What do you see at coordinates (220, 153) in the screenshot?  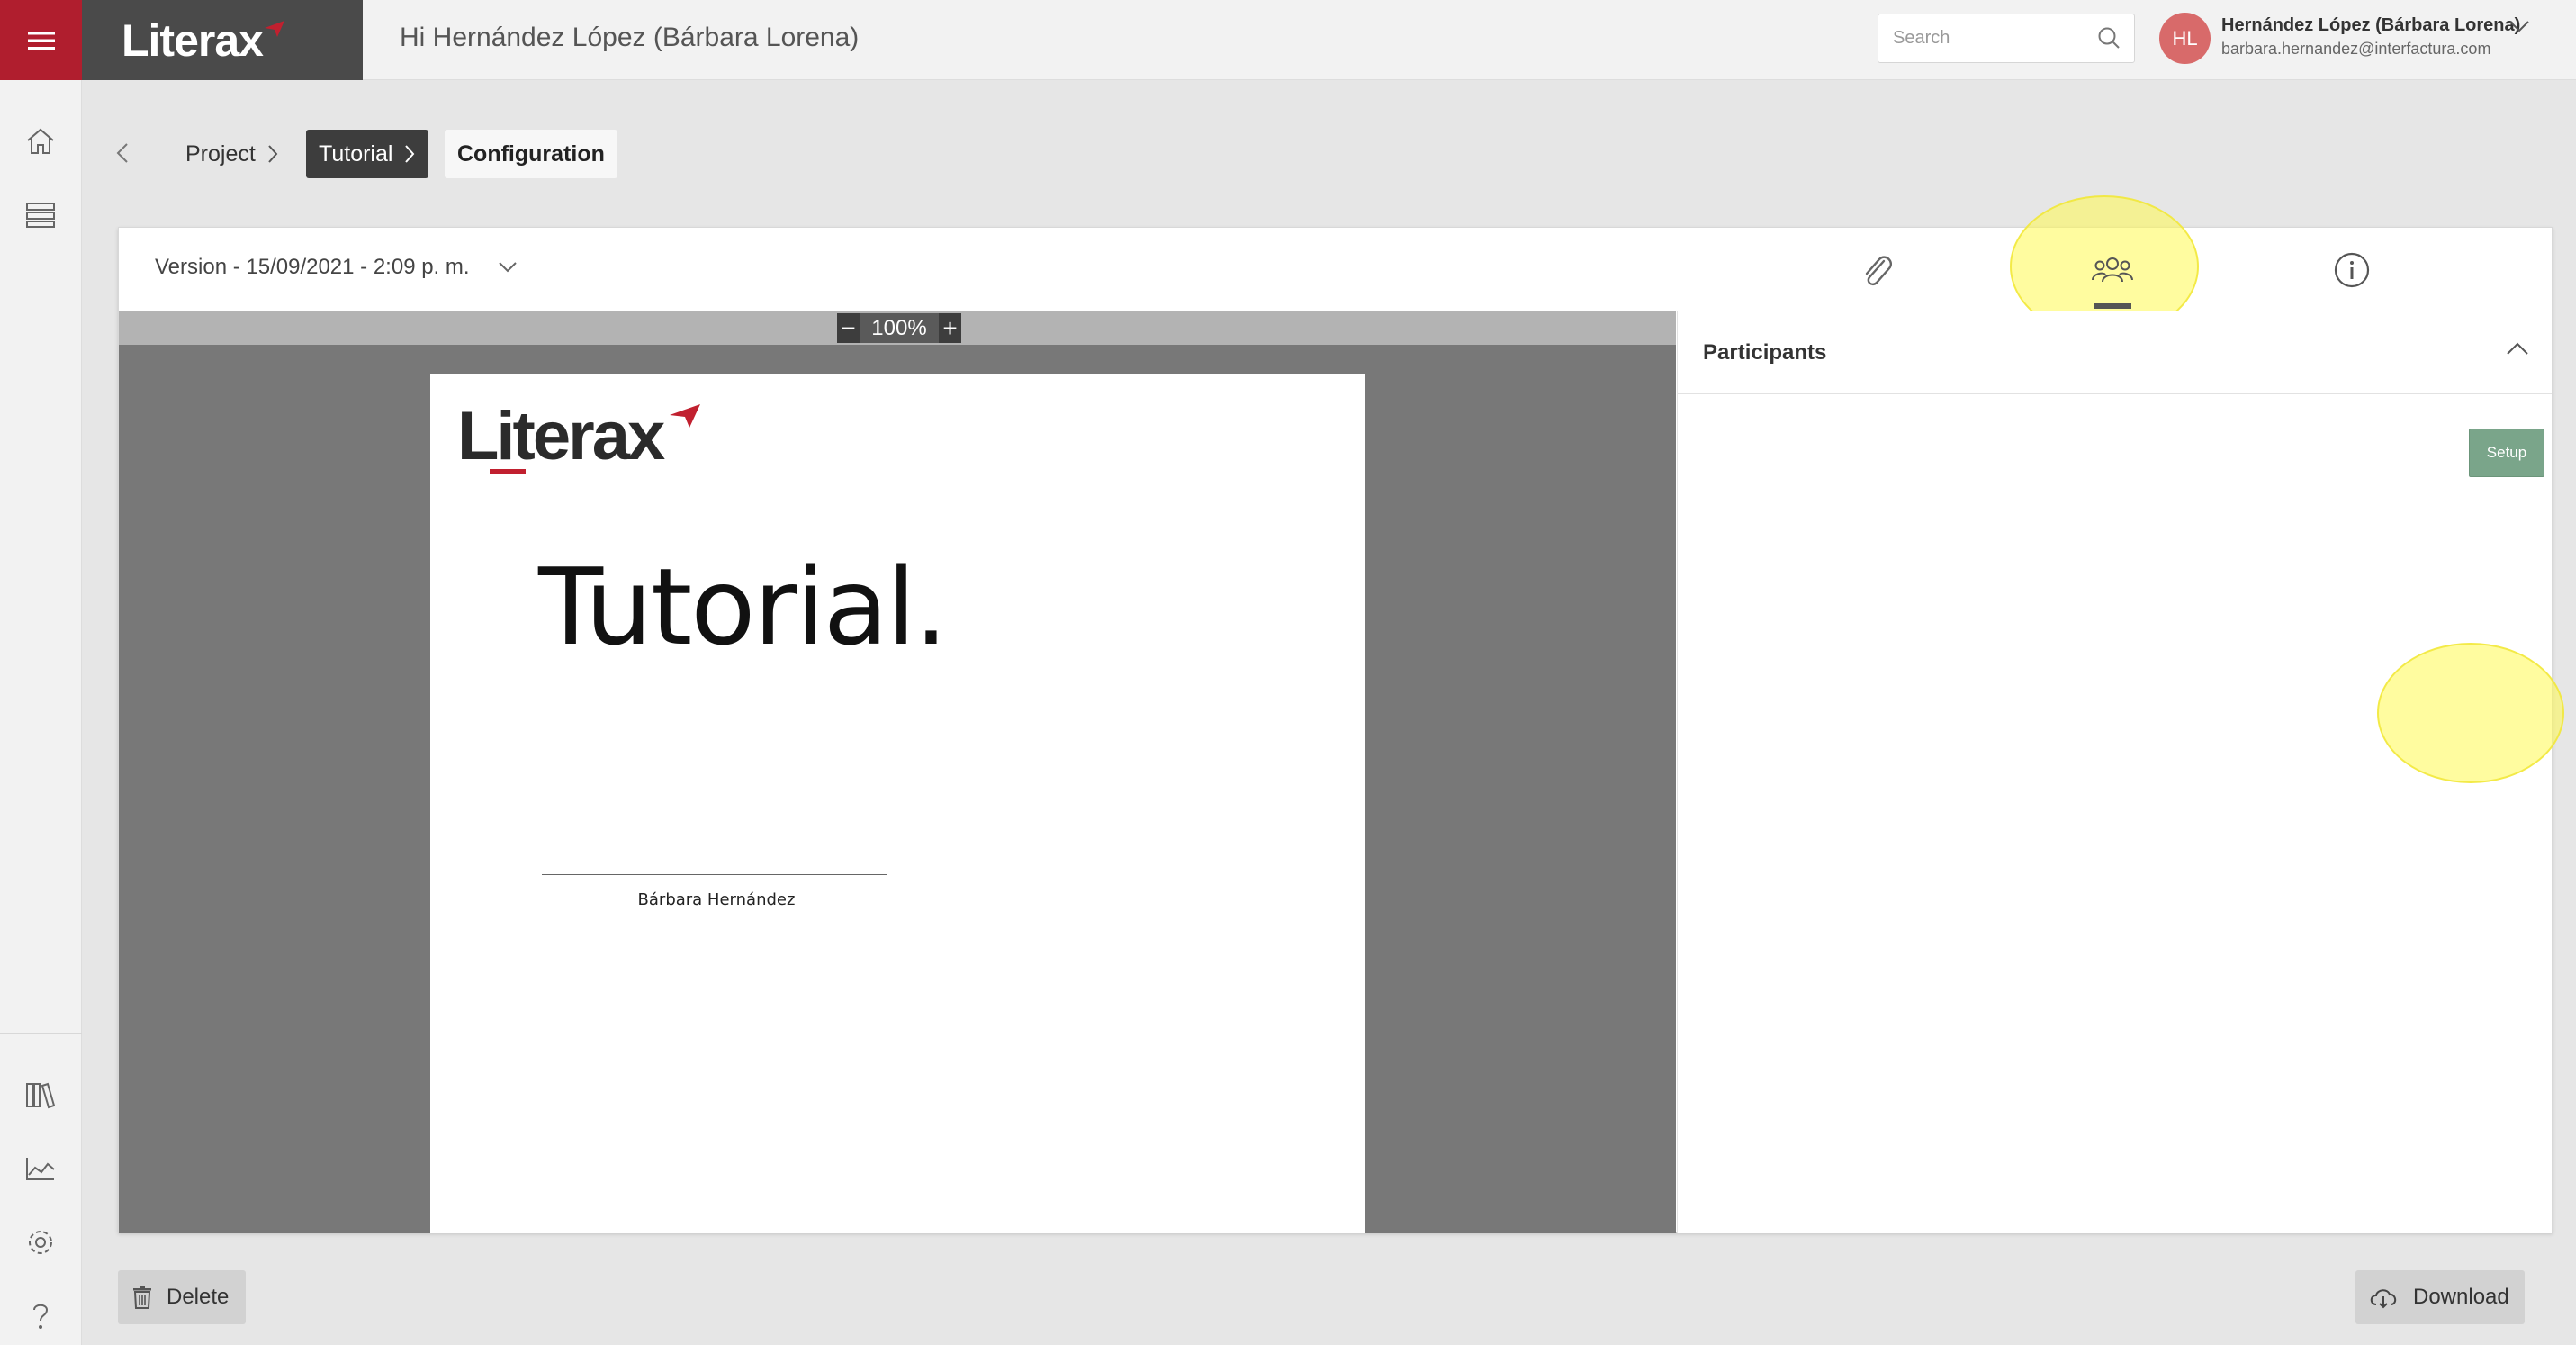 I see `breadcrumb-project-label: Project` at bounding box center [220, 153].